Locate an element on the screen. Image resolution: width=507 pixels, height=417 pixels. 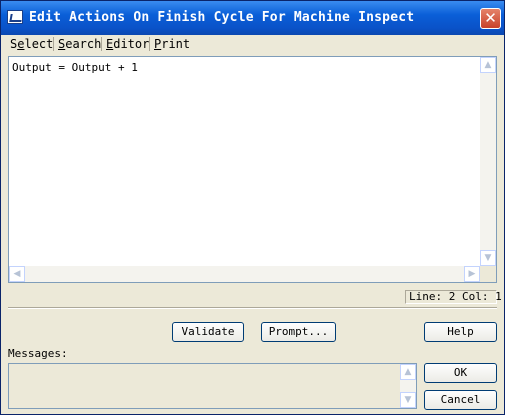
scroll-right-icon: ▶ is located at coordinates (472, 274).